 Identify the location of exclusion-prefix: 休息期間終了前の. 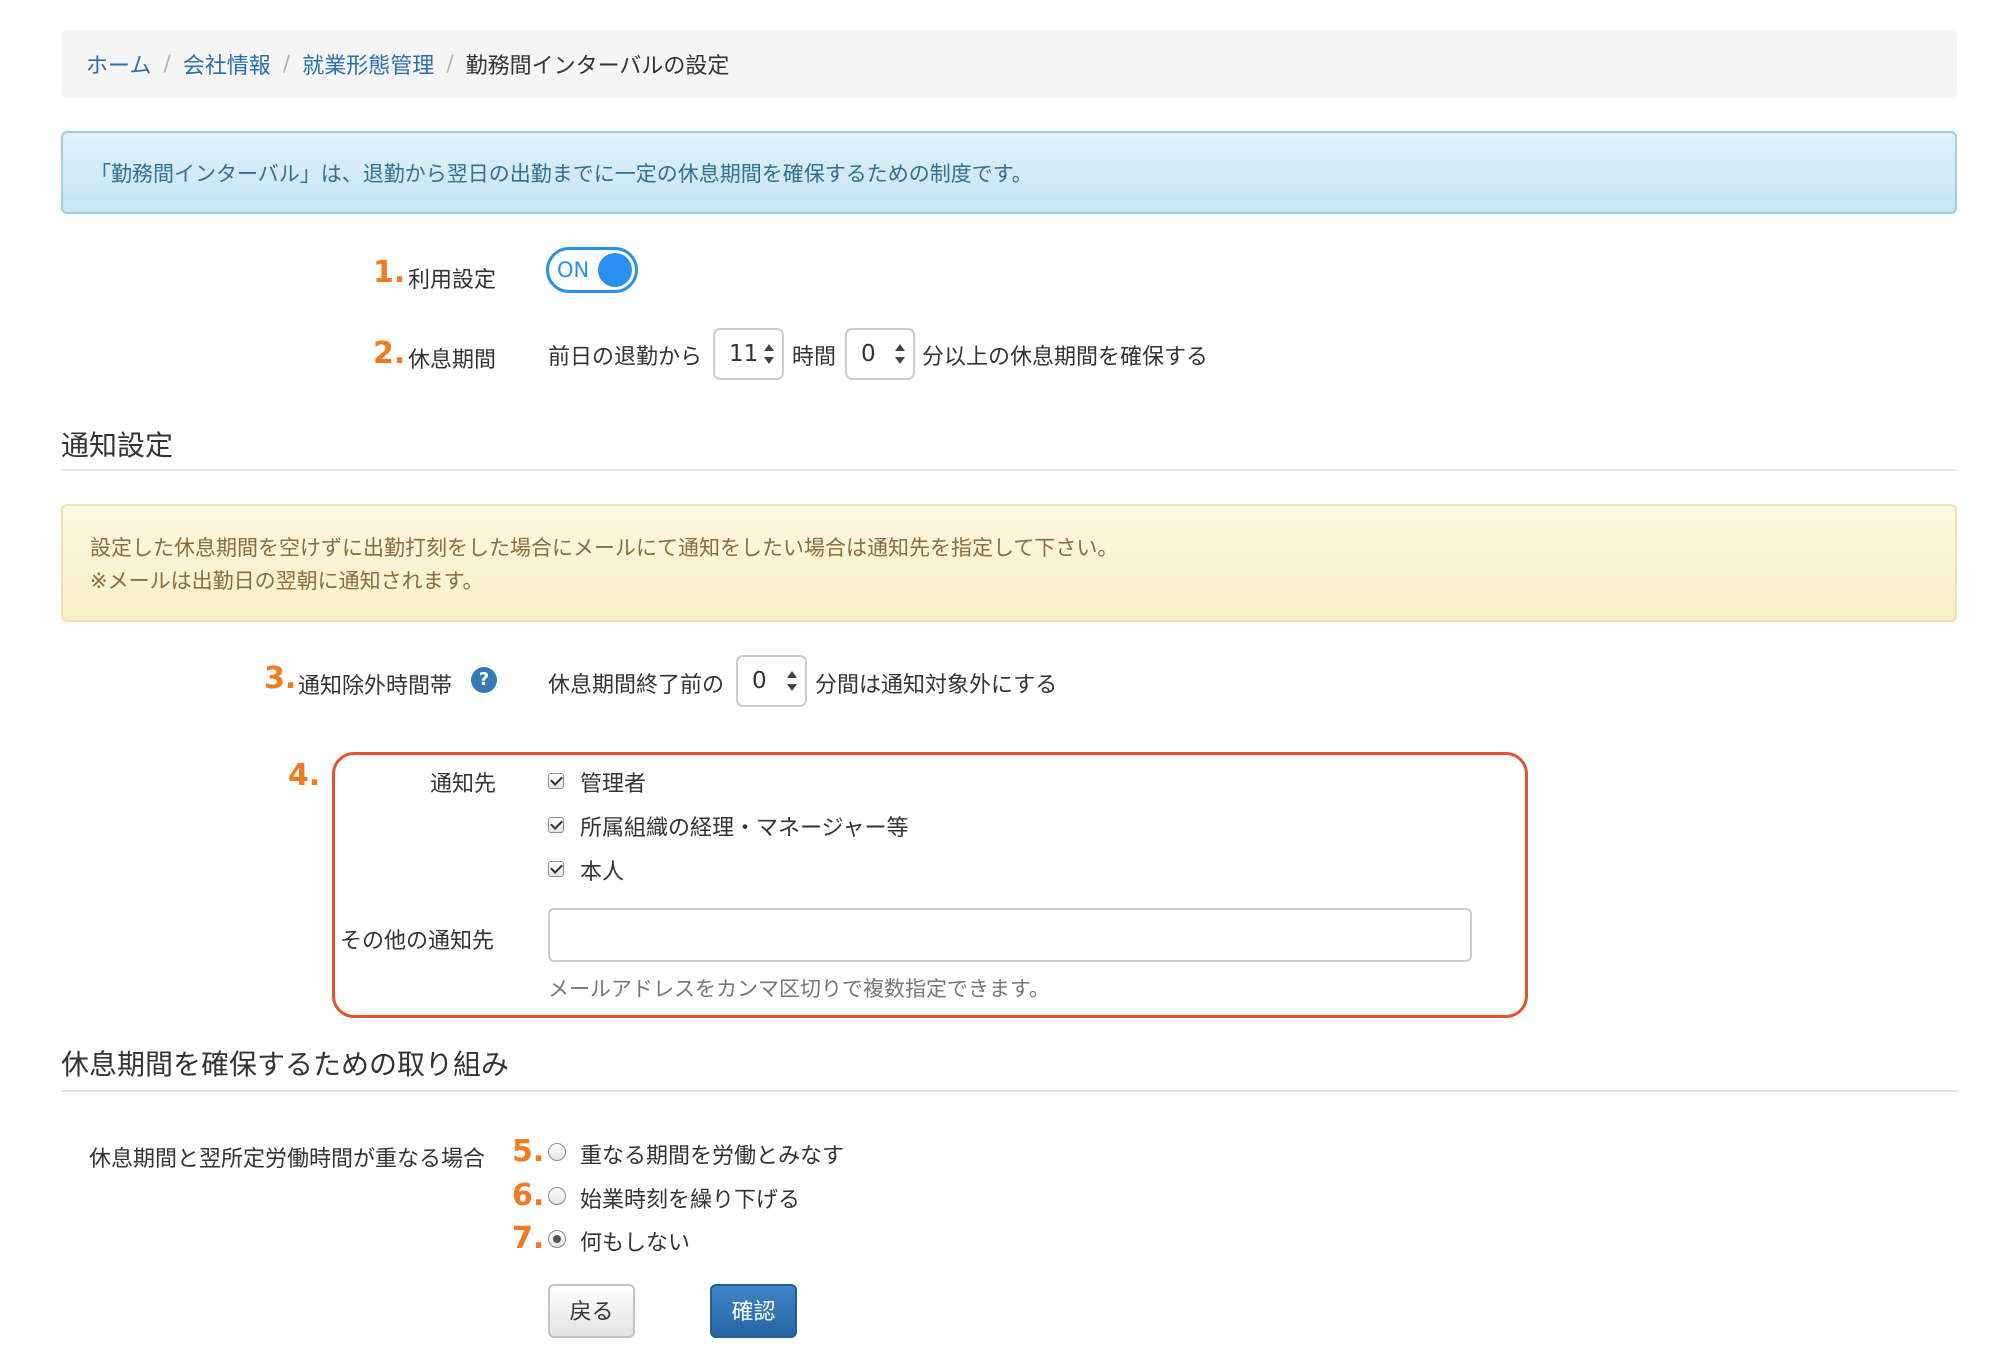
(636, 685).